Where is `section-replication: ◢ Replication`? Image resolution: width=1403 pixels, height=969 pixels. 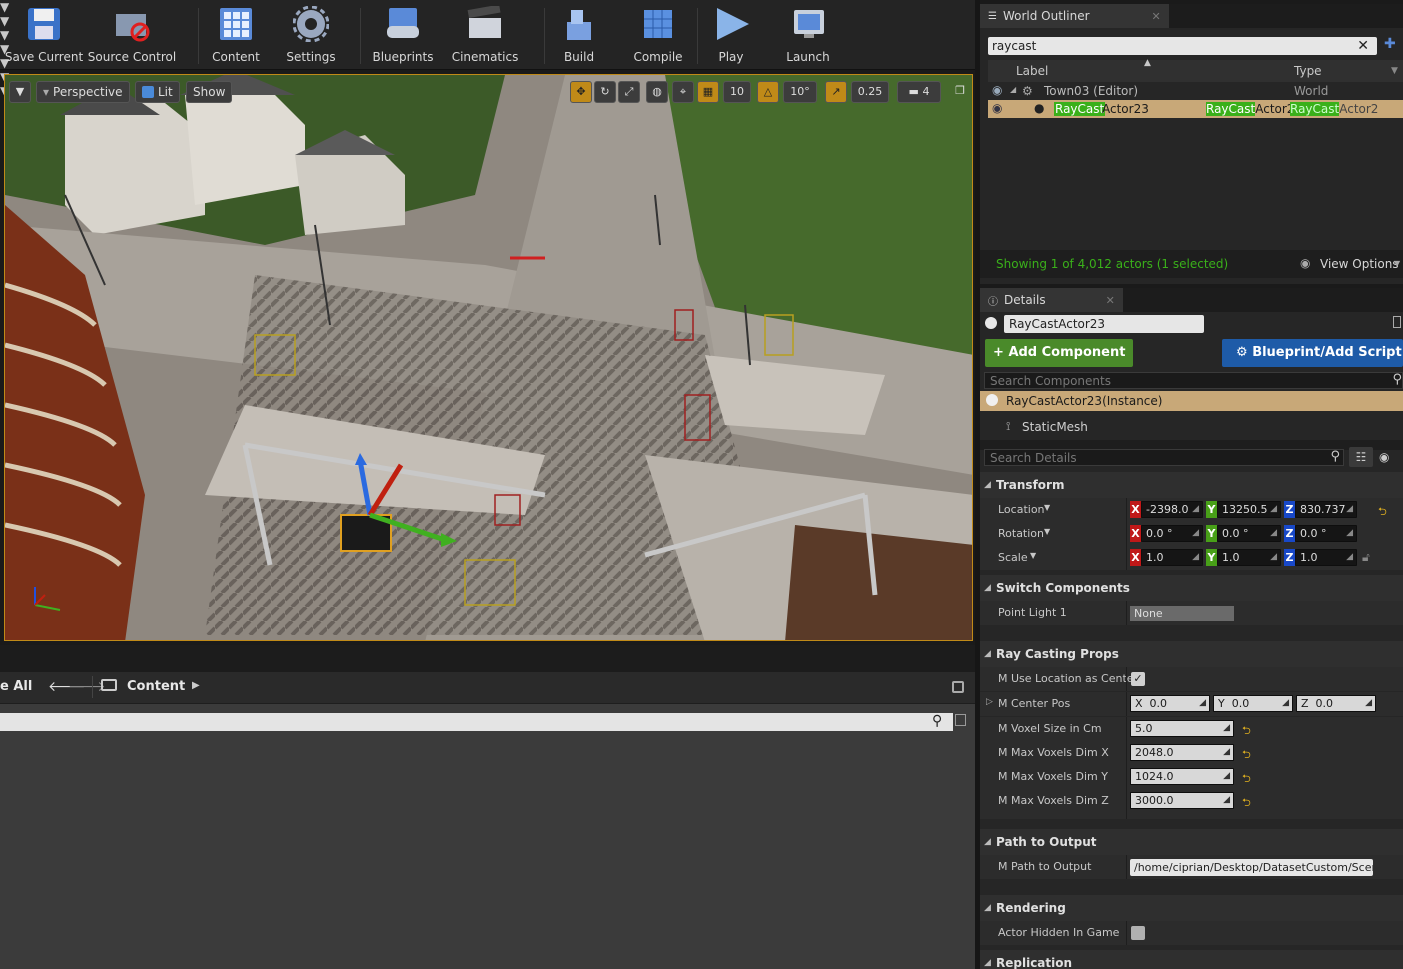
section-replication: ◢ Replication is located at coordinates (1191, 959).